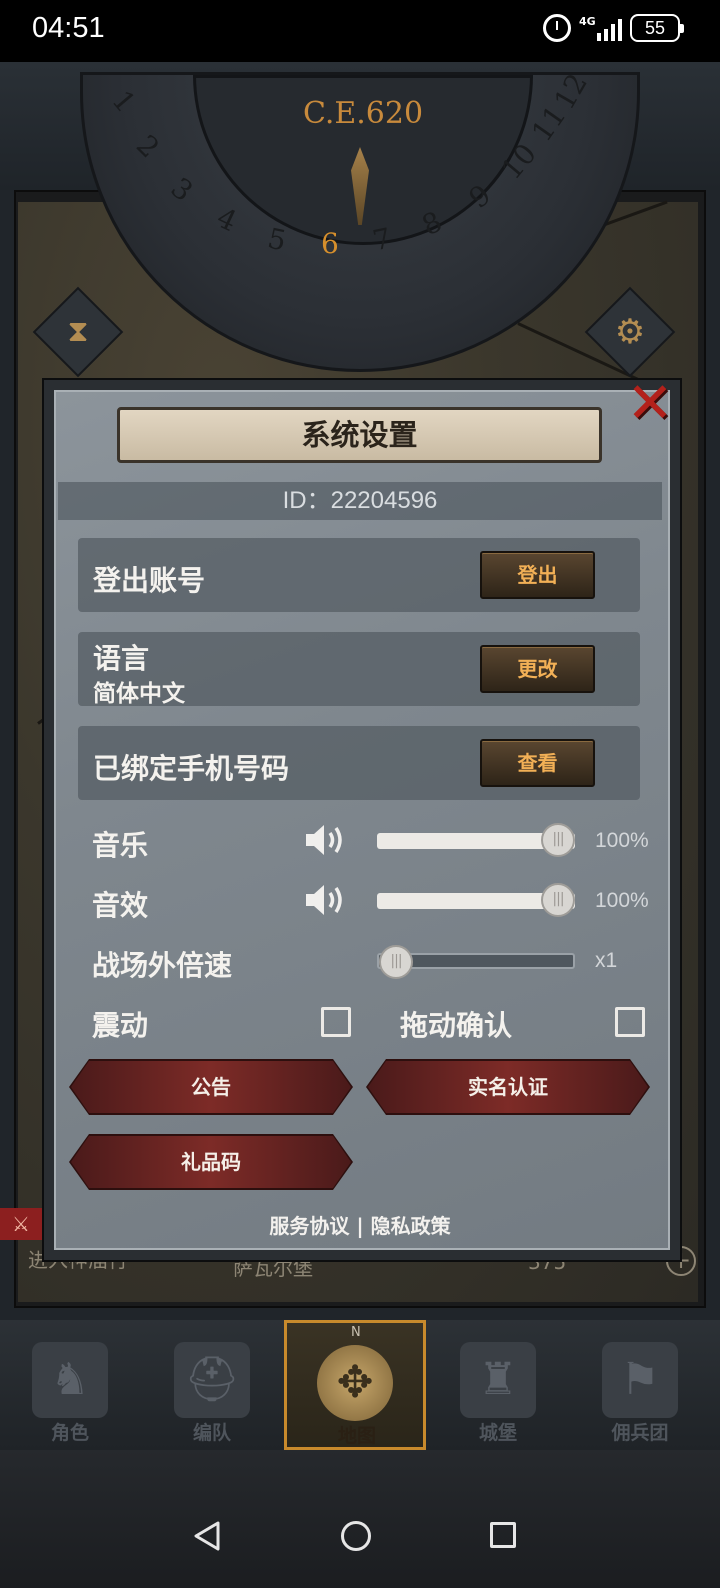 The width and height of the screenshot is (720, 1588). What do you see at coordinates (360, 1519) in the screenshot?
I see `system-nav-bar` at bounding box center [360, 1519].